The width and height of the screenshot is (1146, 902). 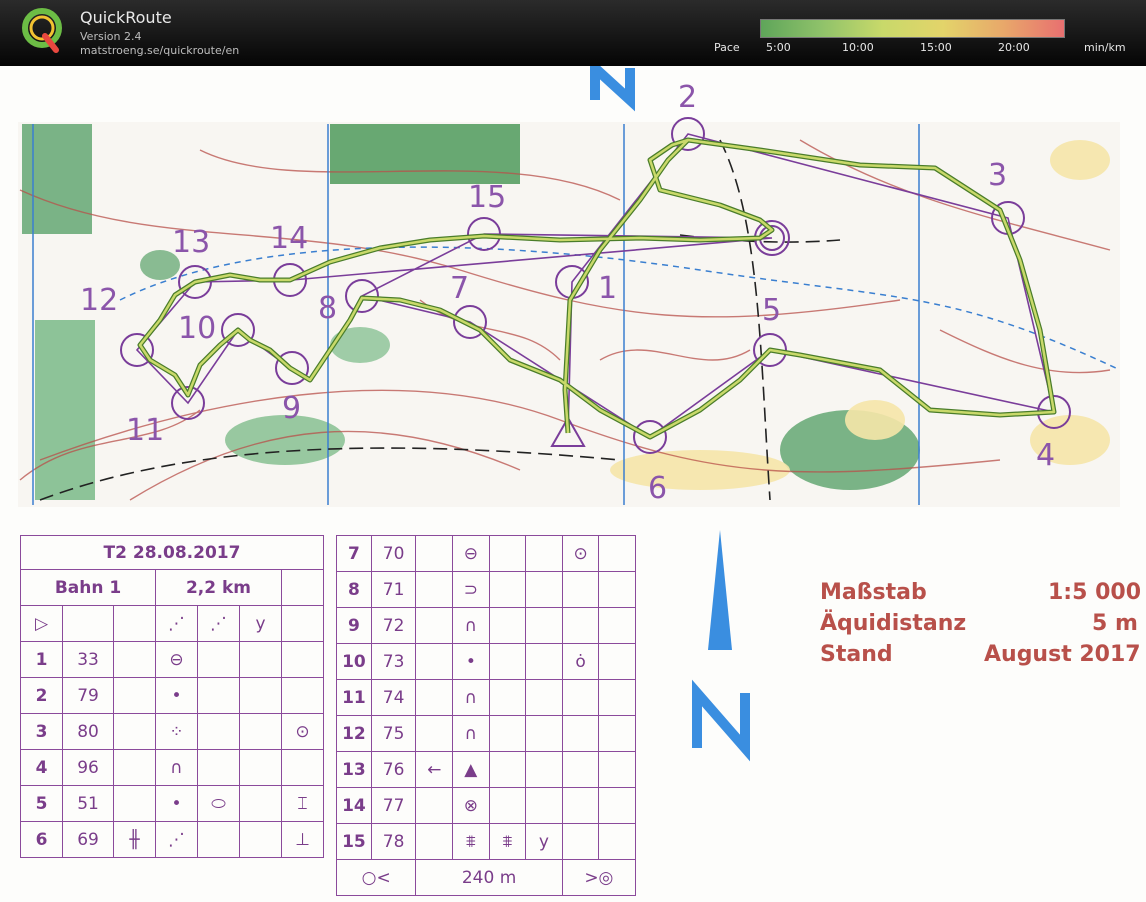 I want to click on table-row: 10 73 • ȯ, so click(x=486, y=661).